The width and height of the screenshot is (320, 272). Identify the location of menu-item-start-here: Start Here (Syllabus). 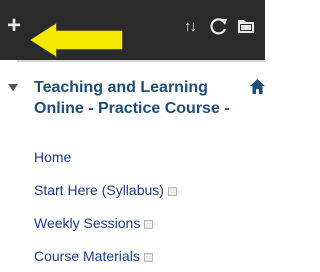
(105, 190).